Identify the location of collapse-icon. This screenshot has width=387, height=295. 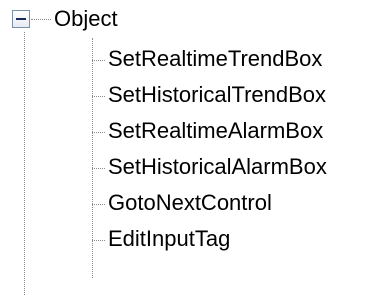
(21, 19).